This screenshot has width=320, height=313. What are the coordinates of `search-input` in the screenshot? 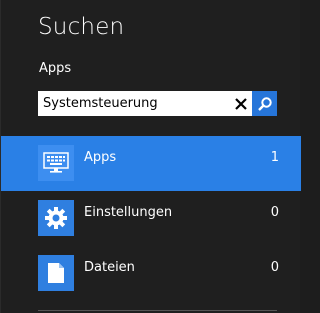 It's located at (133, 103).